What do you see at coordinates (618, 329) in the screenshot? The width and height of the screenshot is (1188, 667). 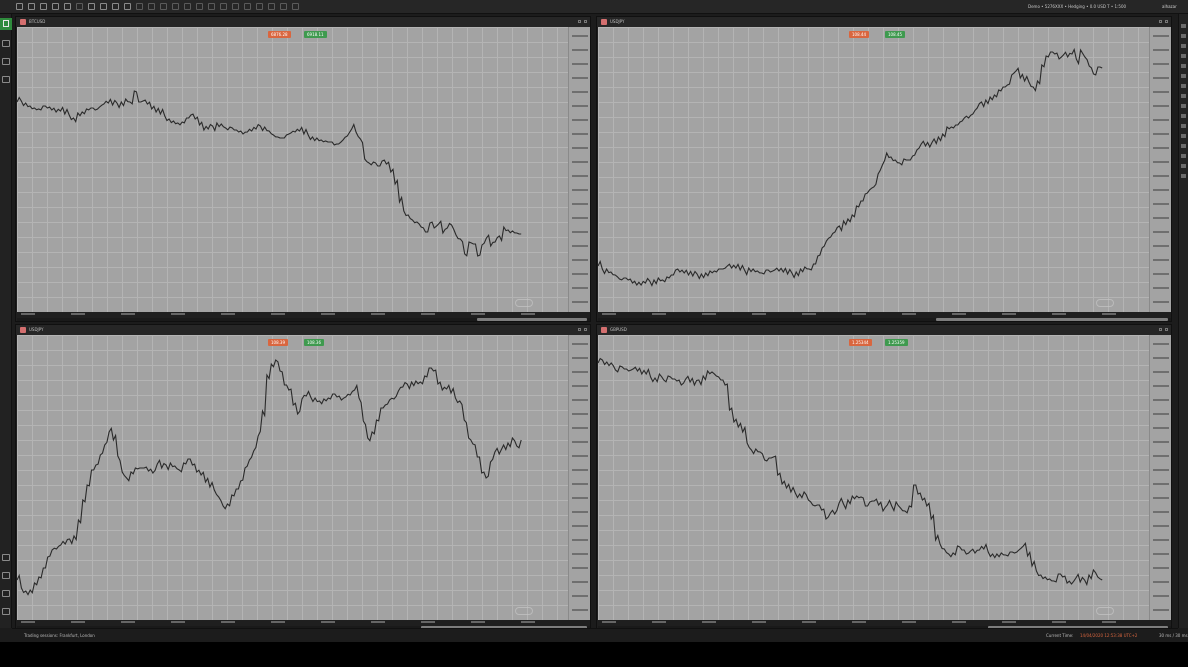 I see `chart-symbol: GBPUSD` at bounding box center [618, 329].